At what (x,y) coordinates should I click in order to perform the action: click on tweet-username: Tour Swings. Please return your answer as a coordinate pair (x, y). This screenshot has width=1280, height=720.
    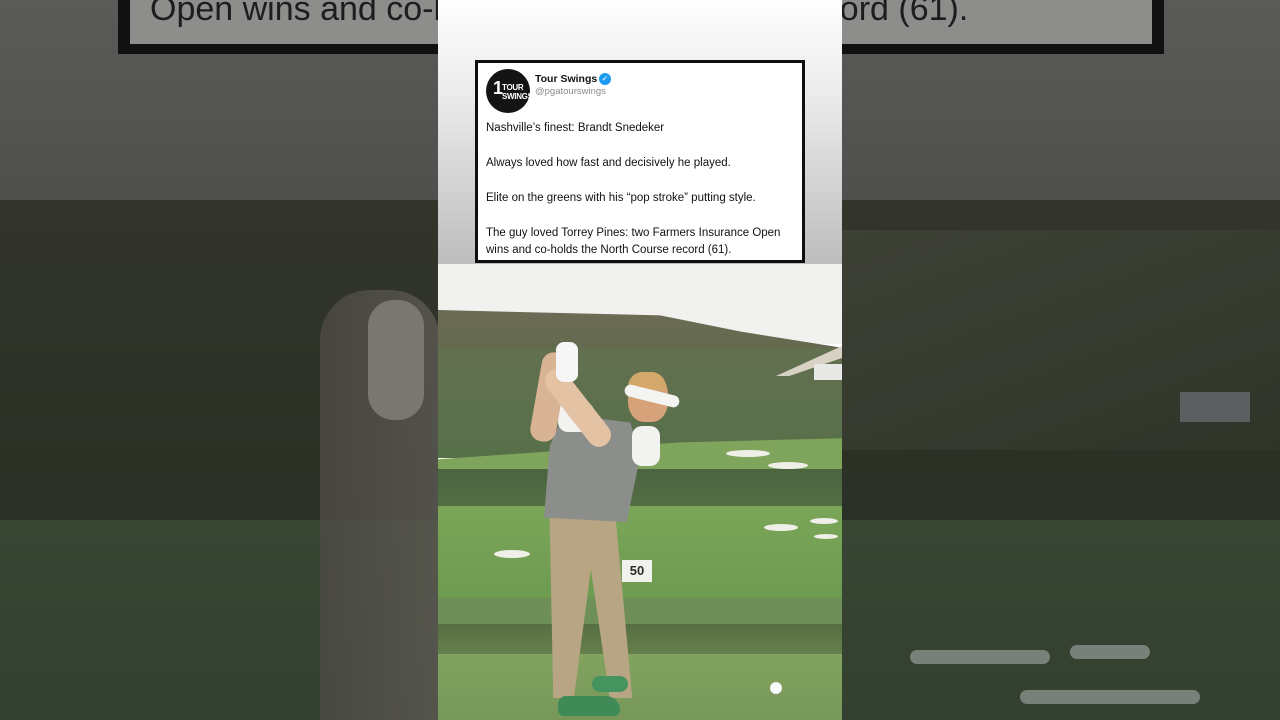
    Looking at the image, I should click on (566, 79).